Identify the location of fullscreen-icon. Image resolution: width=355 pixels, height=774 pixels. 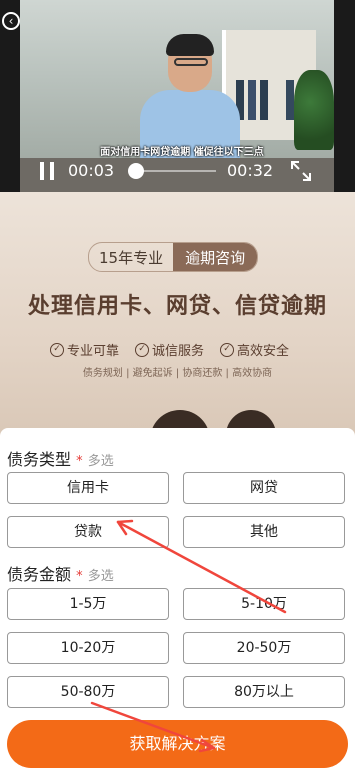
(301, 171).